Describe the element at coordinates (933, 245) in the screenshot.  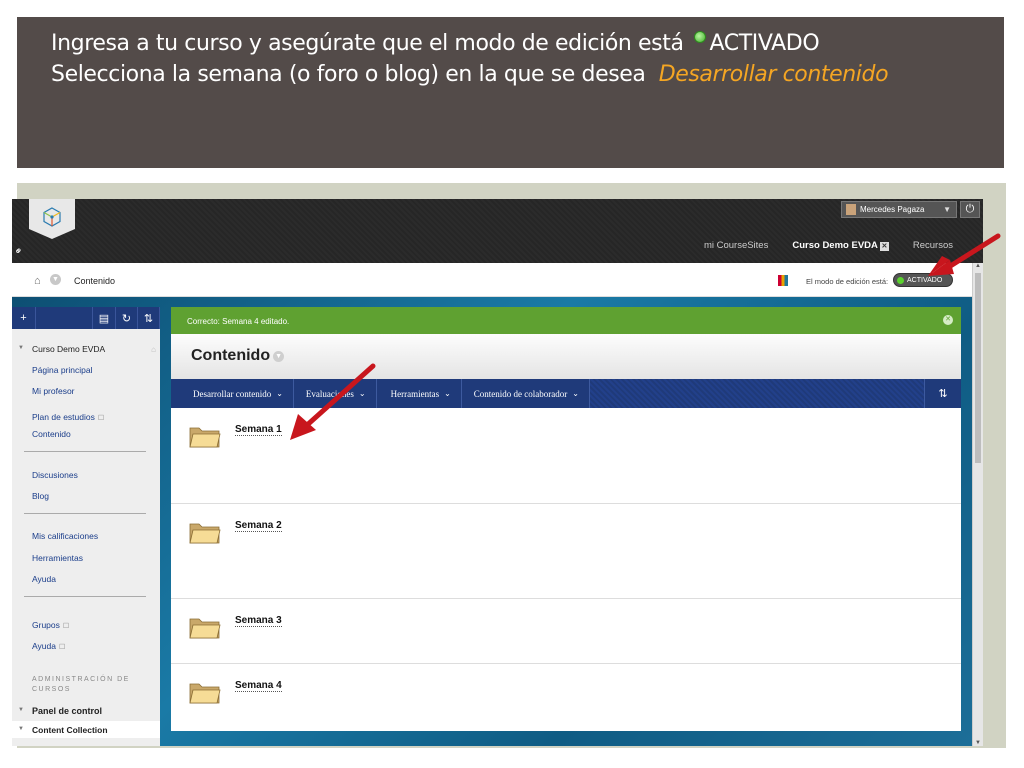
I see `tab-recursos: Recursos` at that location.